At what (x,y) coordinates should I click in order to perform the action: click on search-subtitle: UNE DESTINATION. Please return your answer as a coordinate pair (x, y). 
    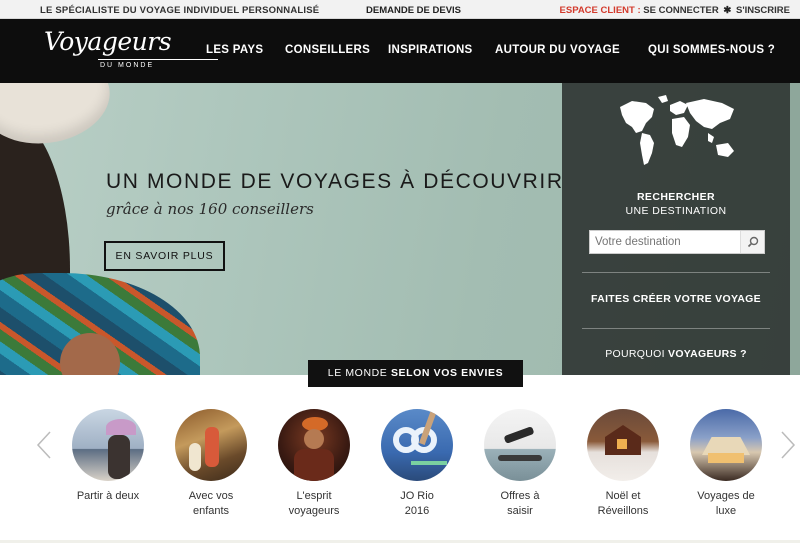
    Looking at the image, I should click on (676, 211).